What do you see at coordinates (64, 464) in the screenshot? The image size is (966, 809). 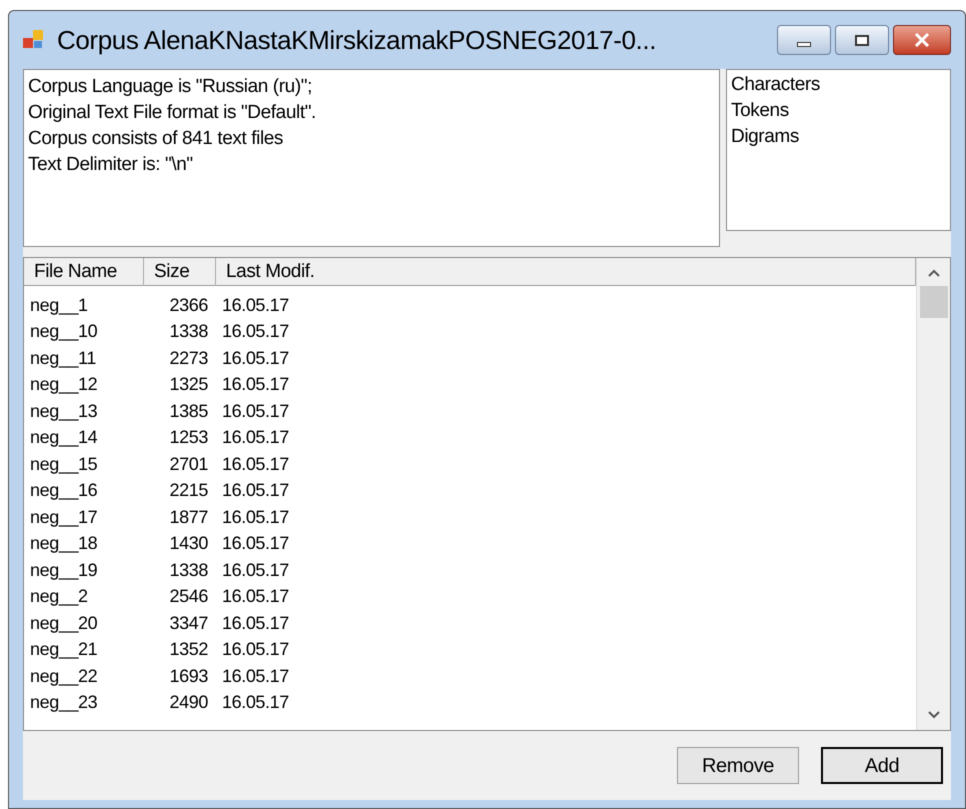 I see `table-cell: neg__15` at bounding box center [64, 464].